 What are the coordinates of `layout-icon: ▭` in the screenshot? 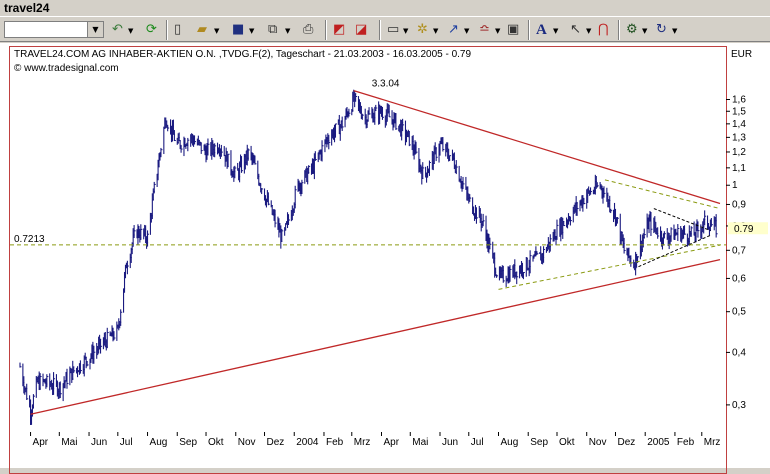 It's located at (393, 30).